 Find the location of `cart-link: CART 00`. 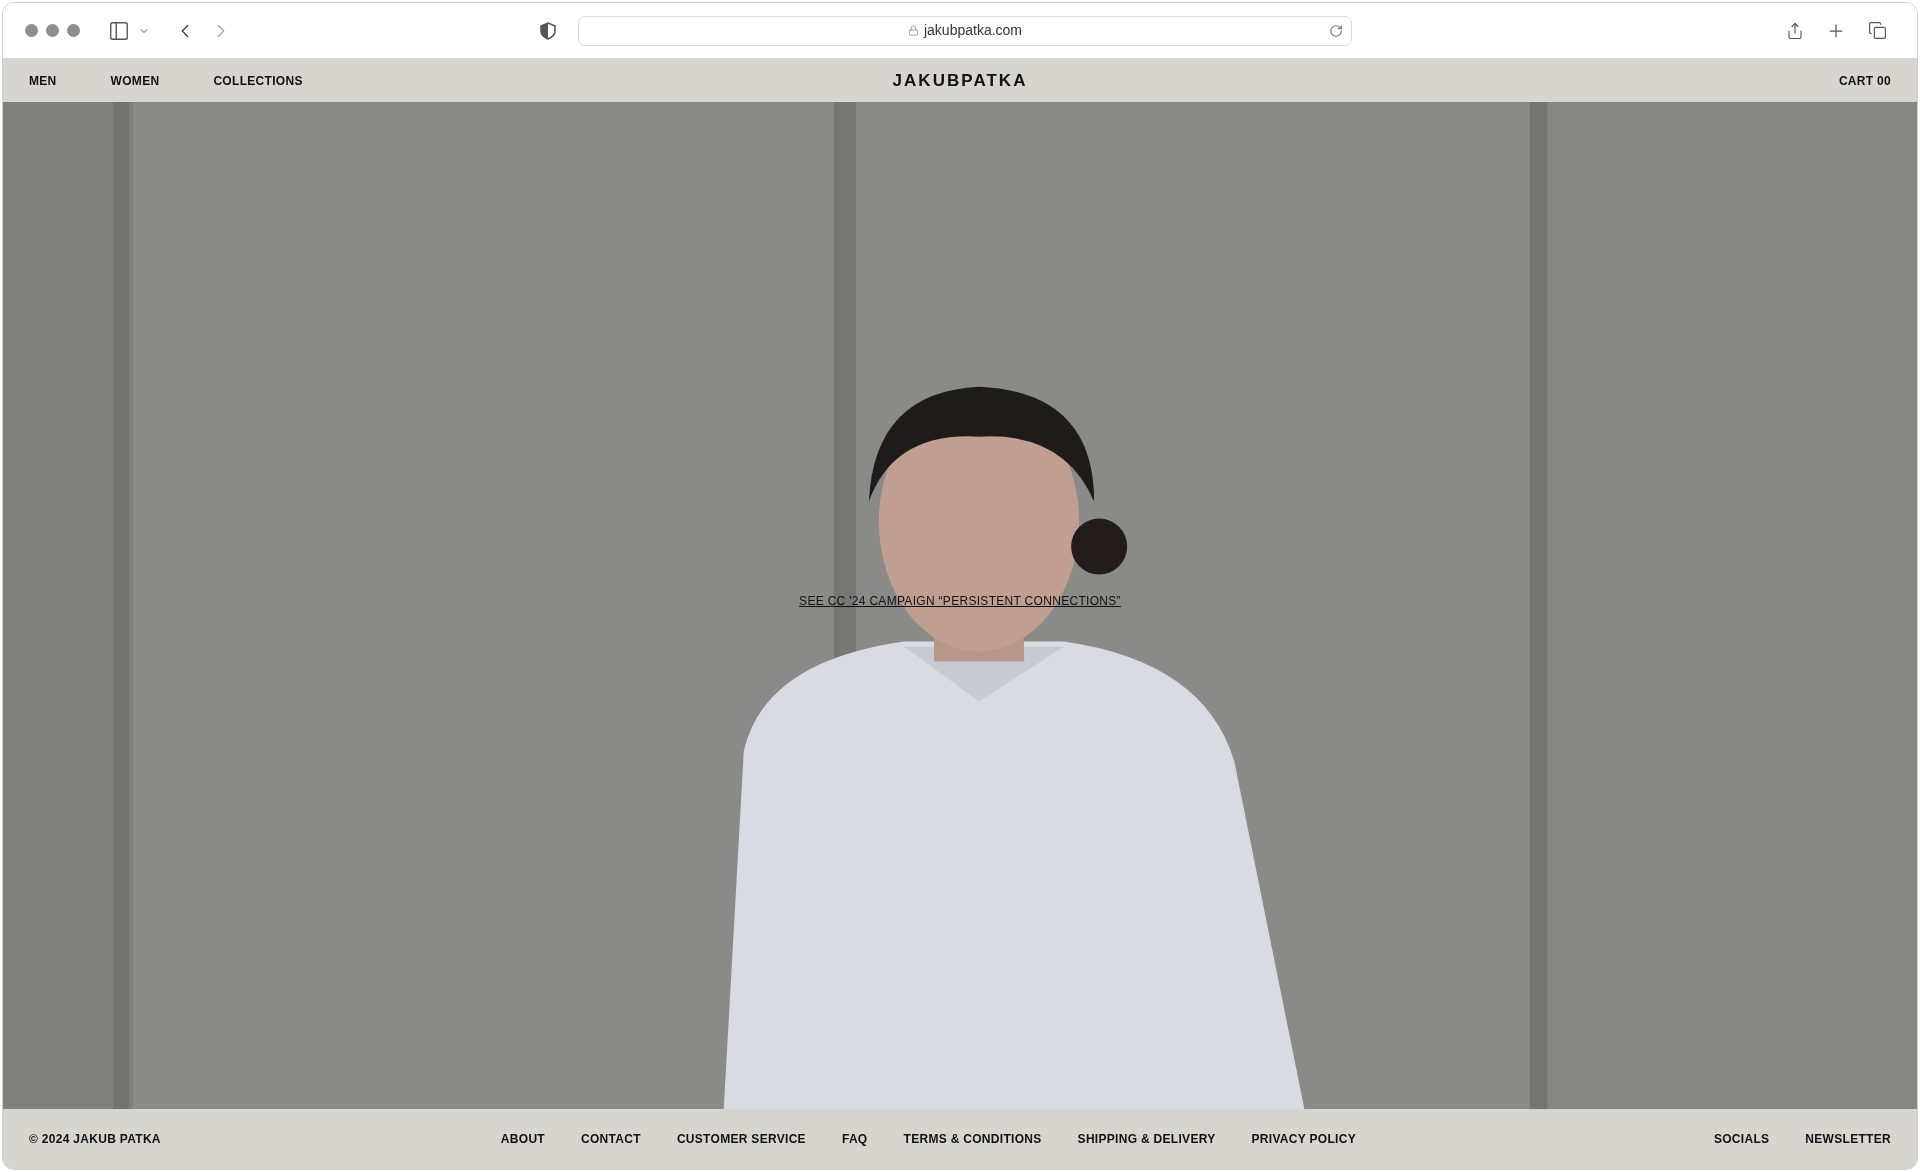

cart-link: CART 00 is located at coordinates (1864, 80).